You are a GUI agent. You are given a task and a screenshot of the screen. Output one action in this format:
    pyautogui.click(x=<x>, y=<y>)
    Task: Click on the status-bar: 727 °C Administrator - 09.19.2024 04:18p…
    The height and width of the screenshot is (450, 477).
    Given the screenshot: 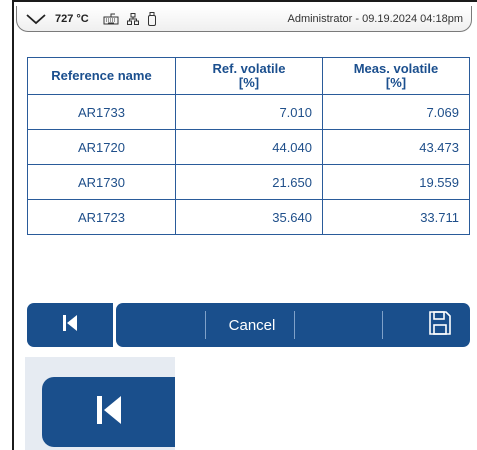 What is the action you would take?
    pyautogui.click(x=244, y=19)
    